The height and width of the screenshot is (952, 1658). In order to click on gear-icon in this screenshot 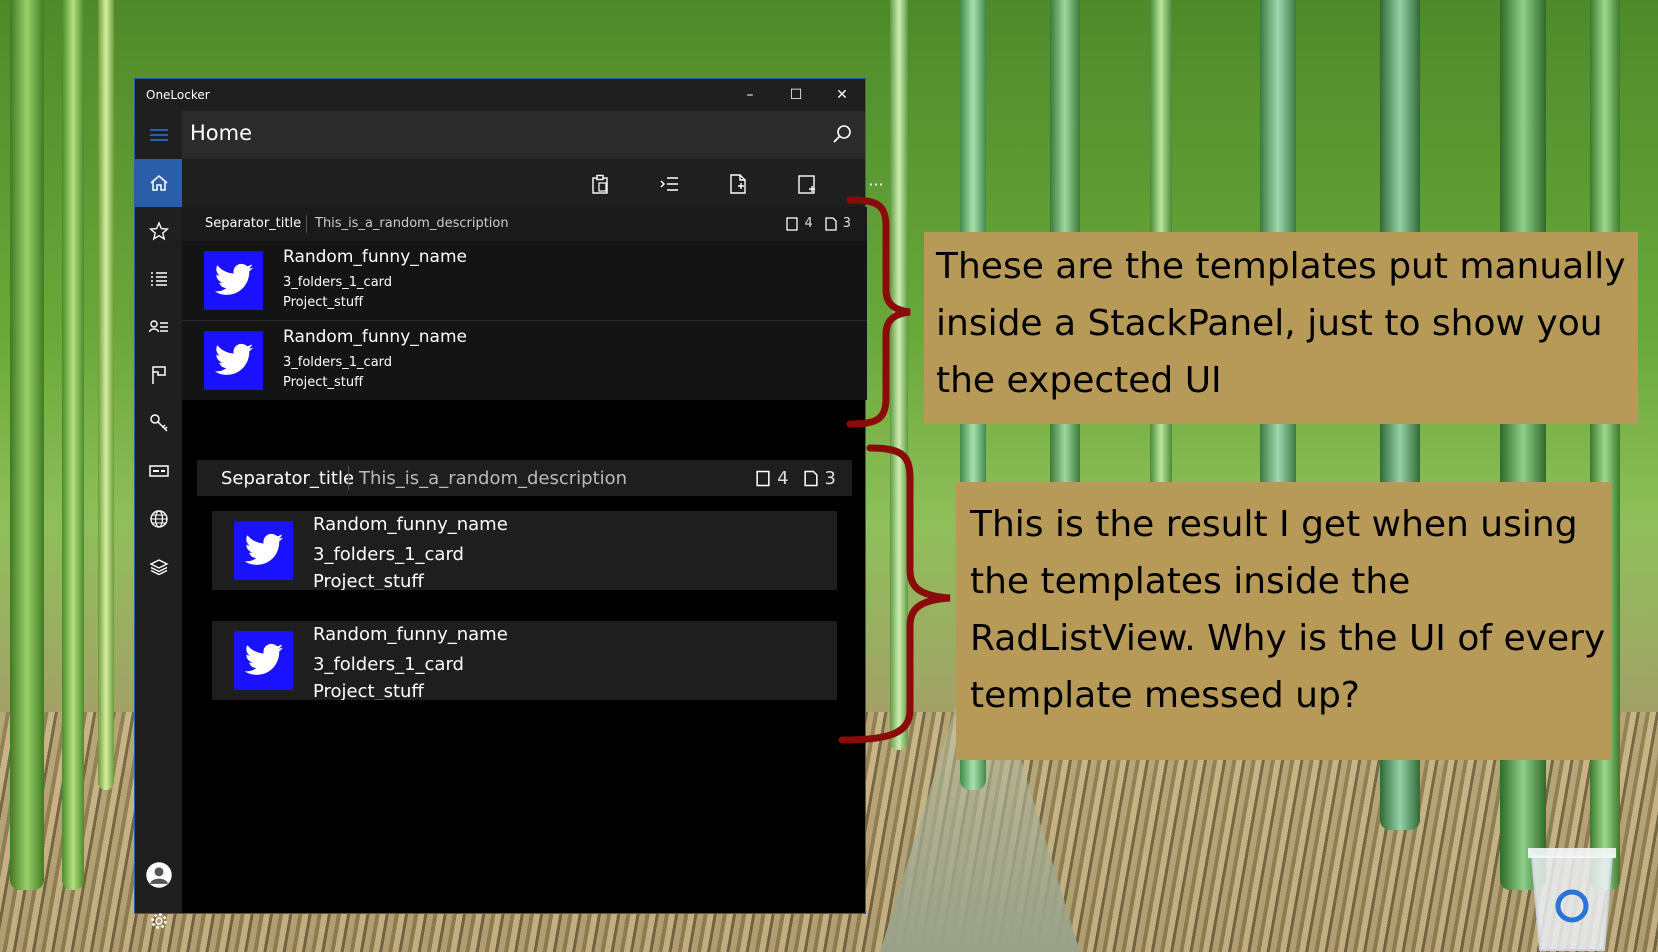, I will do `click(158, 921)`.